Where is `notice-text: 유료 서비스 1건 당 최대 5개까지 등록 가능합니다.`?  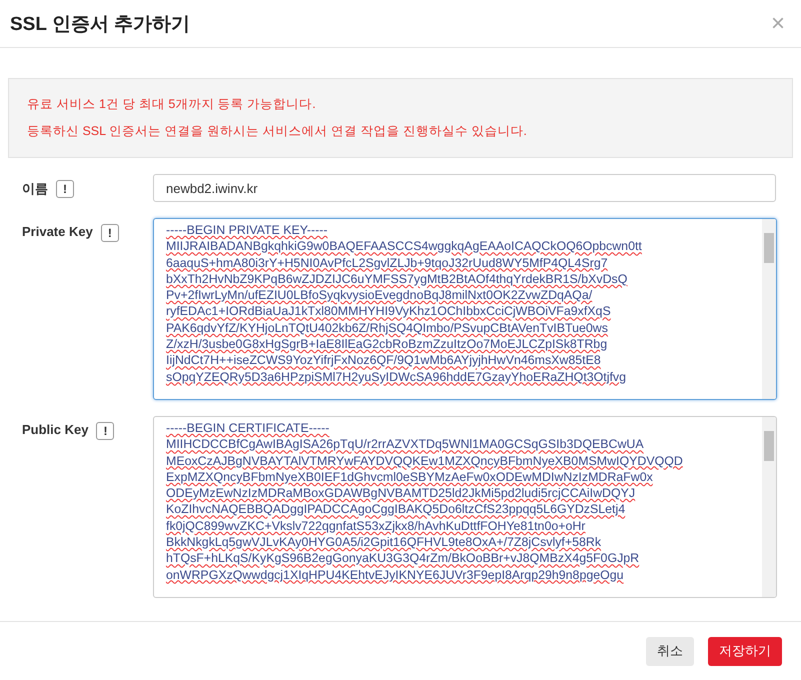 notice-text: 유료 서비스 1건 당 최대 5개까지 등록 가능합니다. is located at coordinates (172, 104).